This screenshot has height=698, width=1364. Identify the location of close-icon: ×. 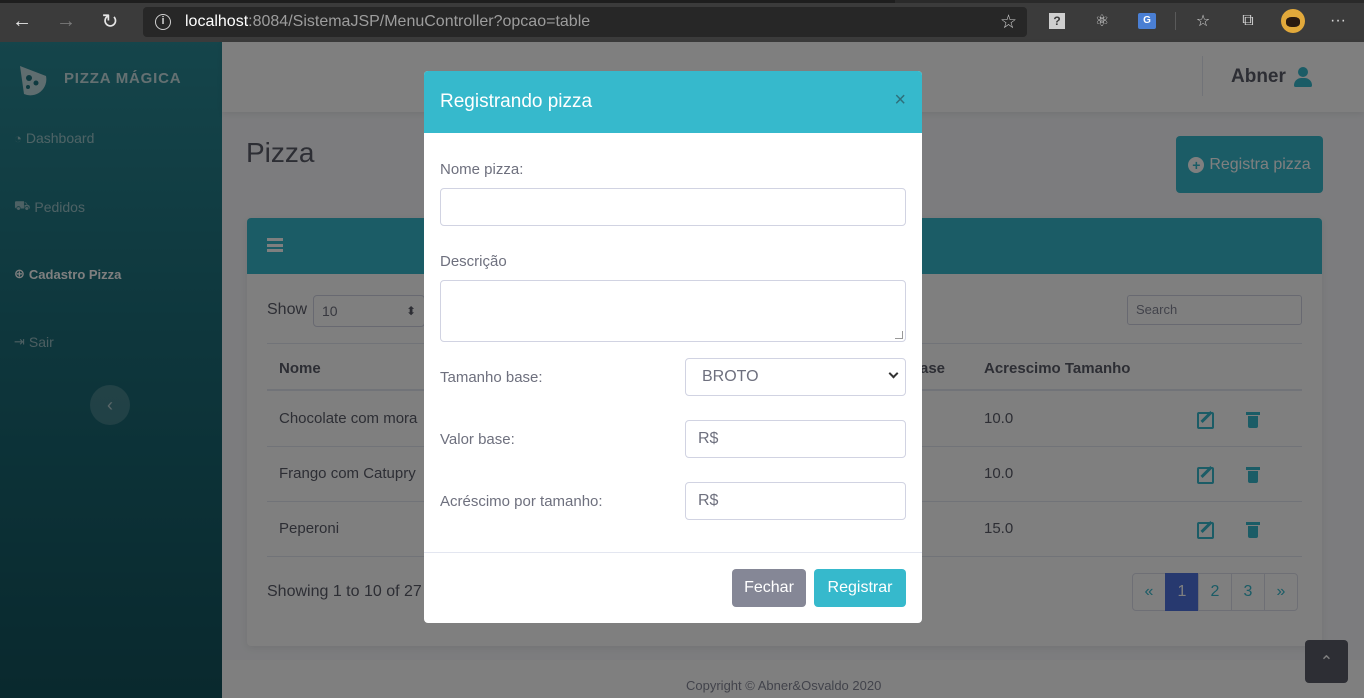
(900, 100).